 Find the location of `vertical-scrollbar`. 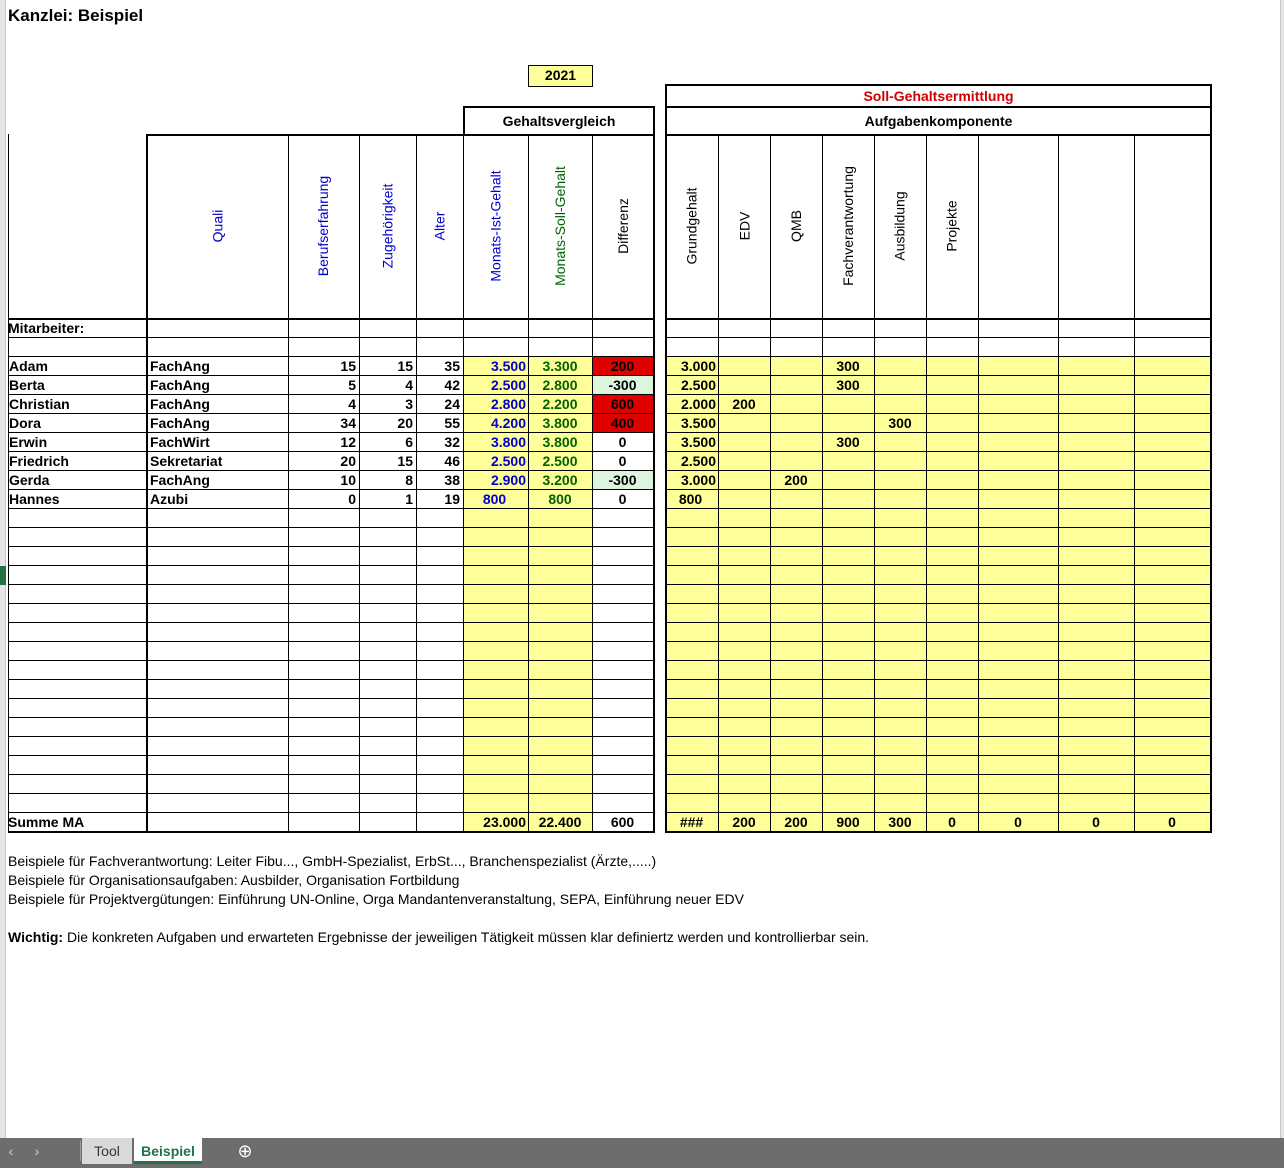

vertical-scrollbar is located at coordinates (1282, 569).